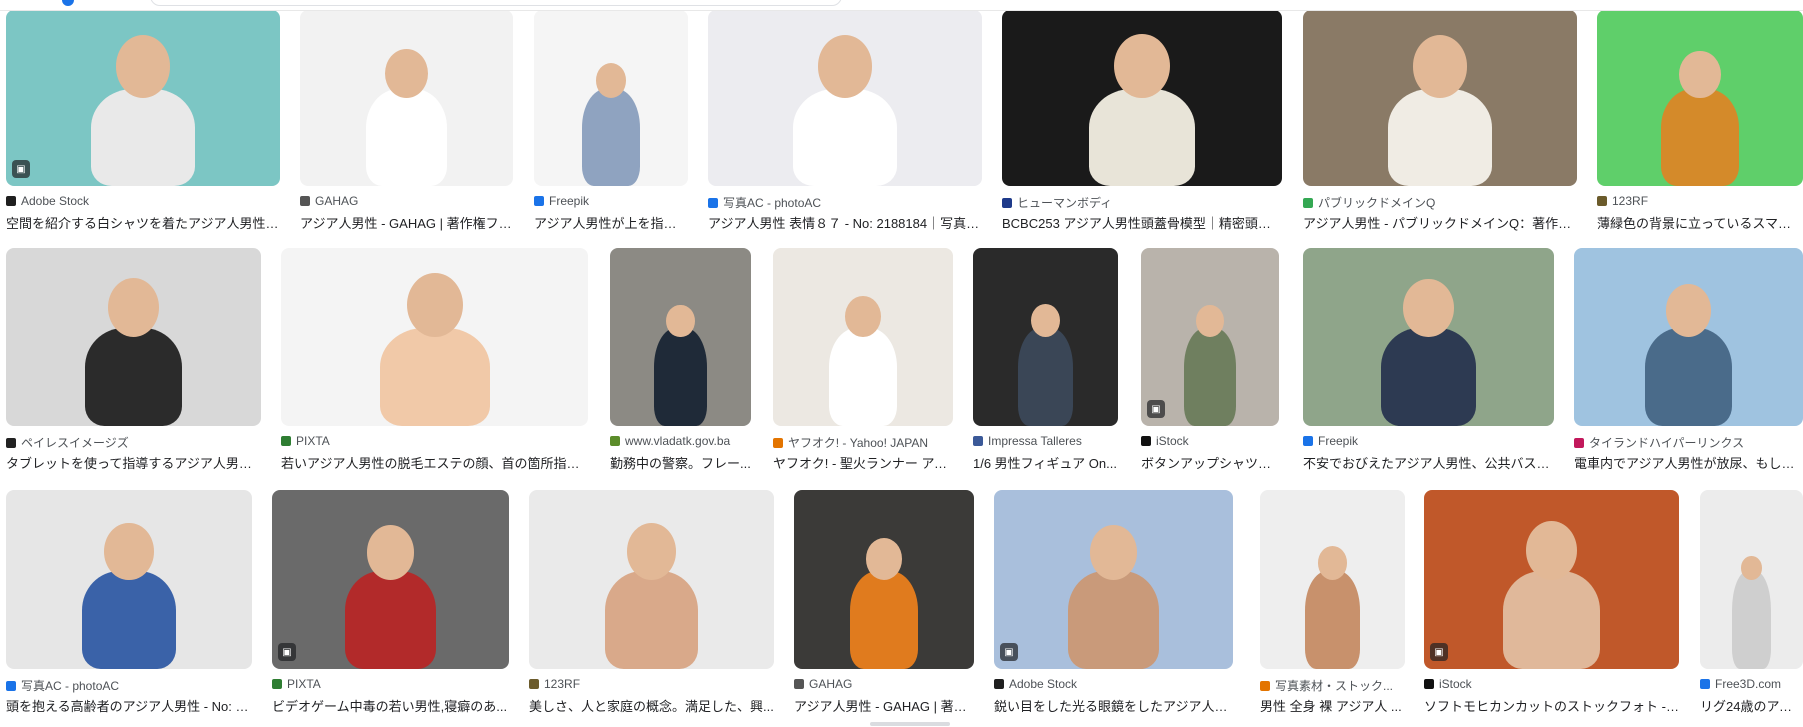 This screenshot has height=727, width=1803. Describe the element at coordinates (1751, 684) in the screenshot. I see `image-source: Free3D.com` at that location.